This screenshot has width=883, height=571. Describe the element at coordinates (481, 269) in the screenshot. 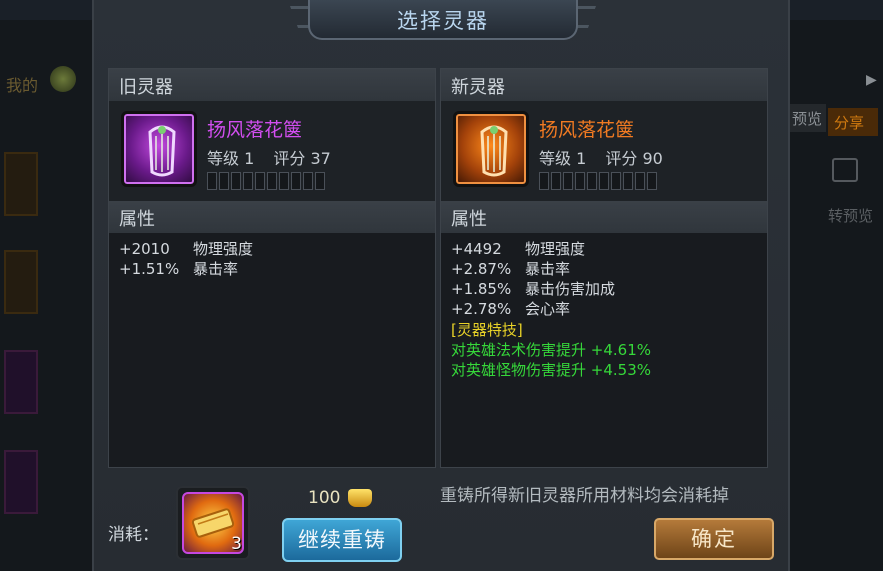

I see `attribute-value: +2.87%` at that location.